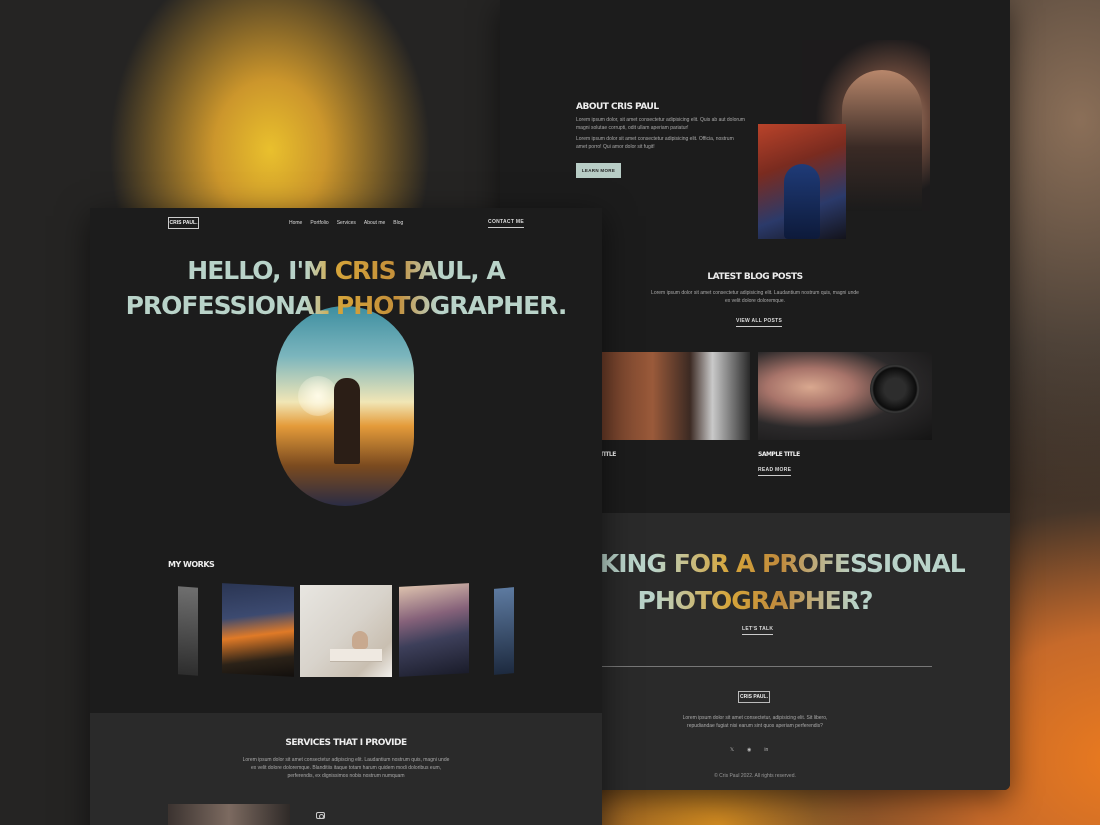 This screenshot has height=825, width=1100. I want to click on view-all-posts-link: VIEW ALL POSTS, so click(759, 322).